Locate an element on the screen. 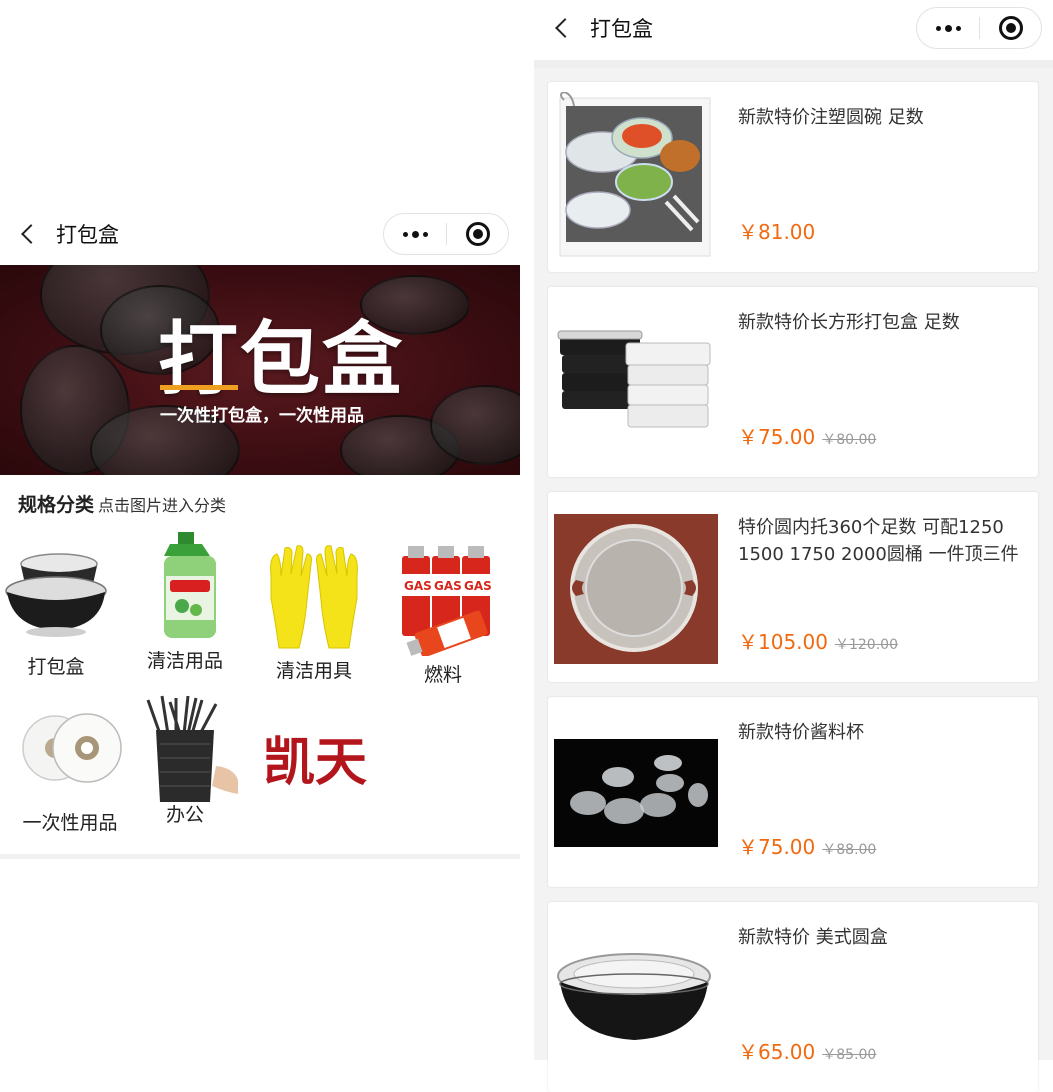  product-name: 新款特价 美式圆盒 is located at coordinates (813, 937).